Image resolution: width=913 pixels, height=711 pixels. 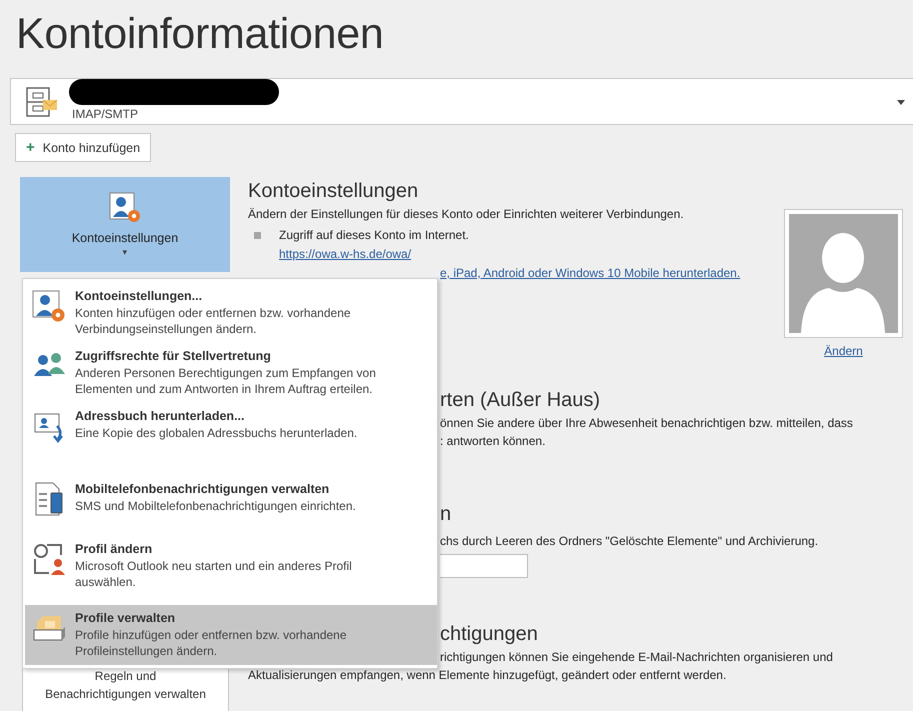 What do you see at coordinates (125, 618) in the screenshot?
I see `menu-item-title: Profile verwalten` at bounding box center [125, 618].